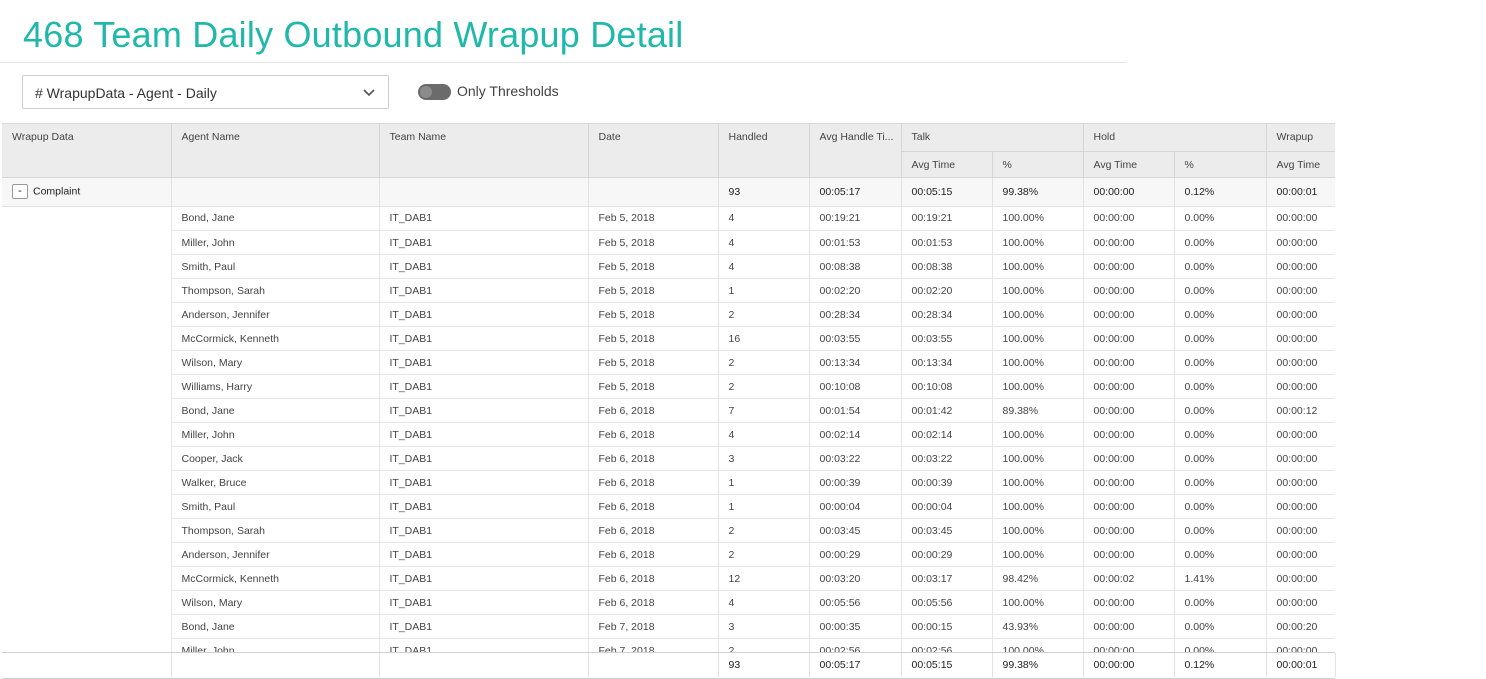  Describe the element at coordinates (1300, 192) in the screenshot. I see `group-wrapup-avg: 00:00:01` at that location.